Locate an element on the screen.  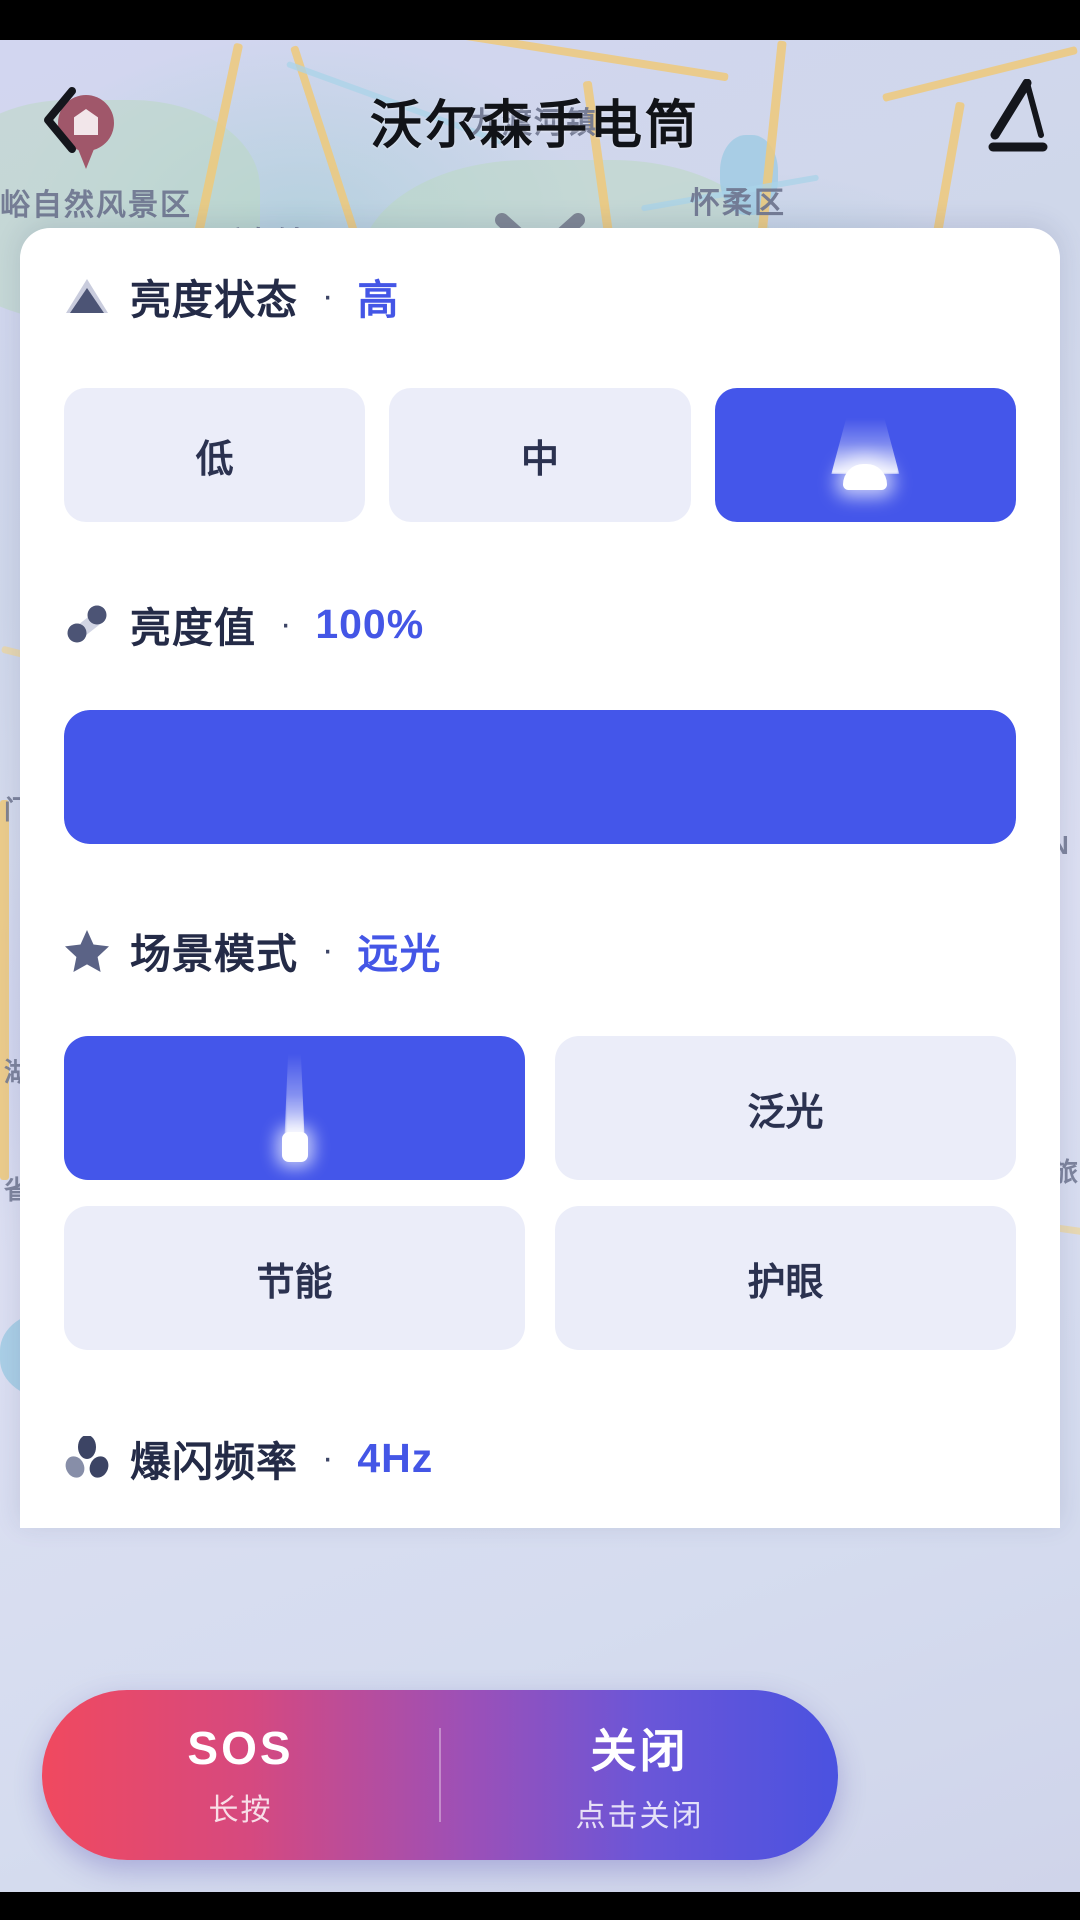
power-off-button: 关闭 点击关闭 is located at coordinates (639, 1775).